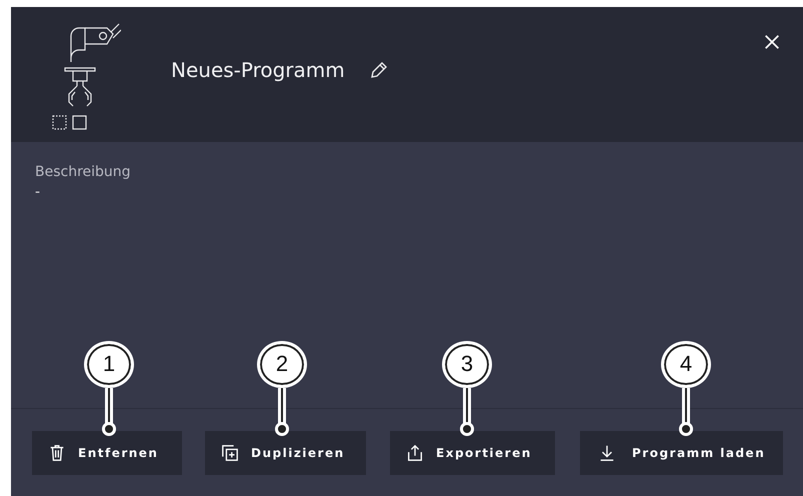 The height and width of the screenshot is (496, 803). What do you see at coordinates (772, 42) in the screenshot?
I see `close-icon` at bounding box center [772, 42].